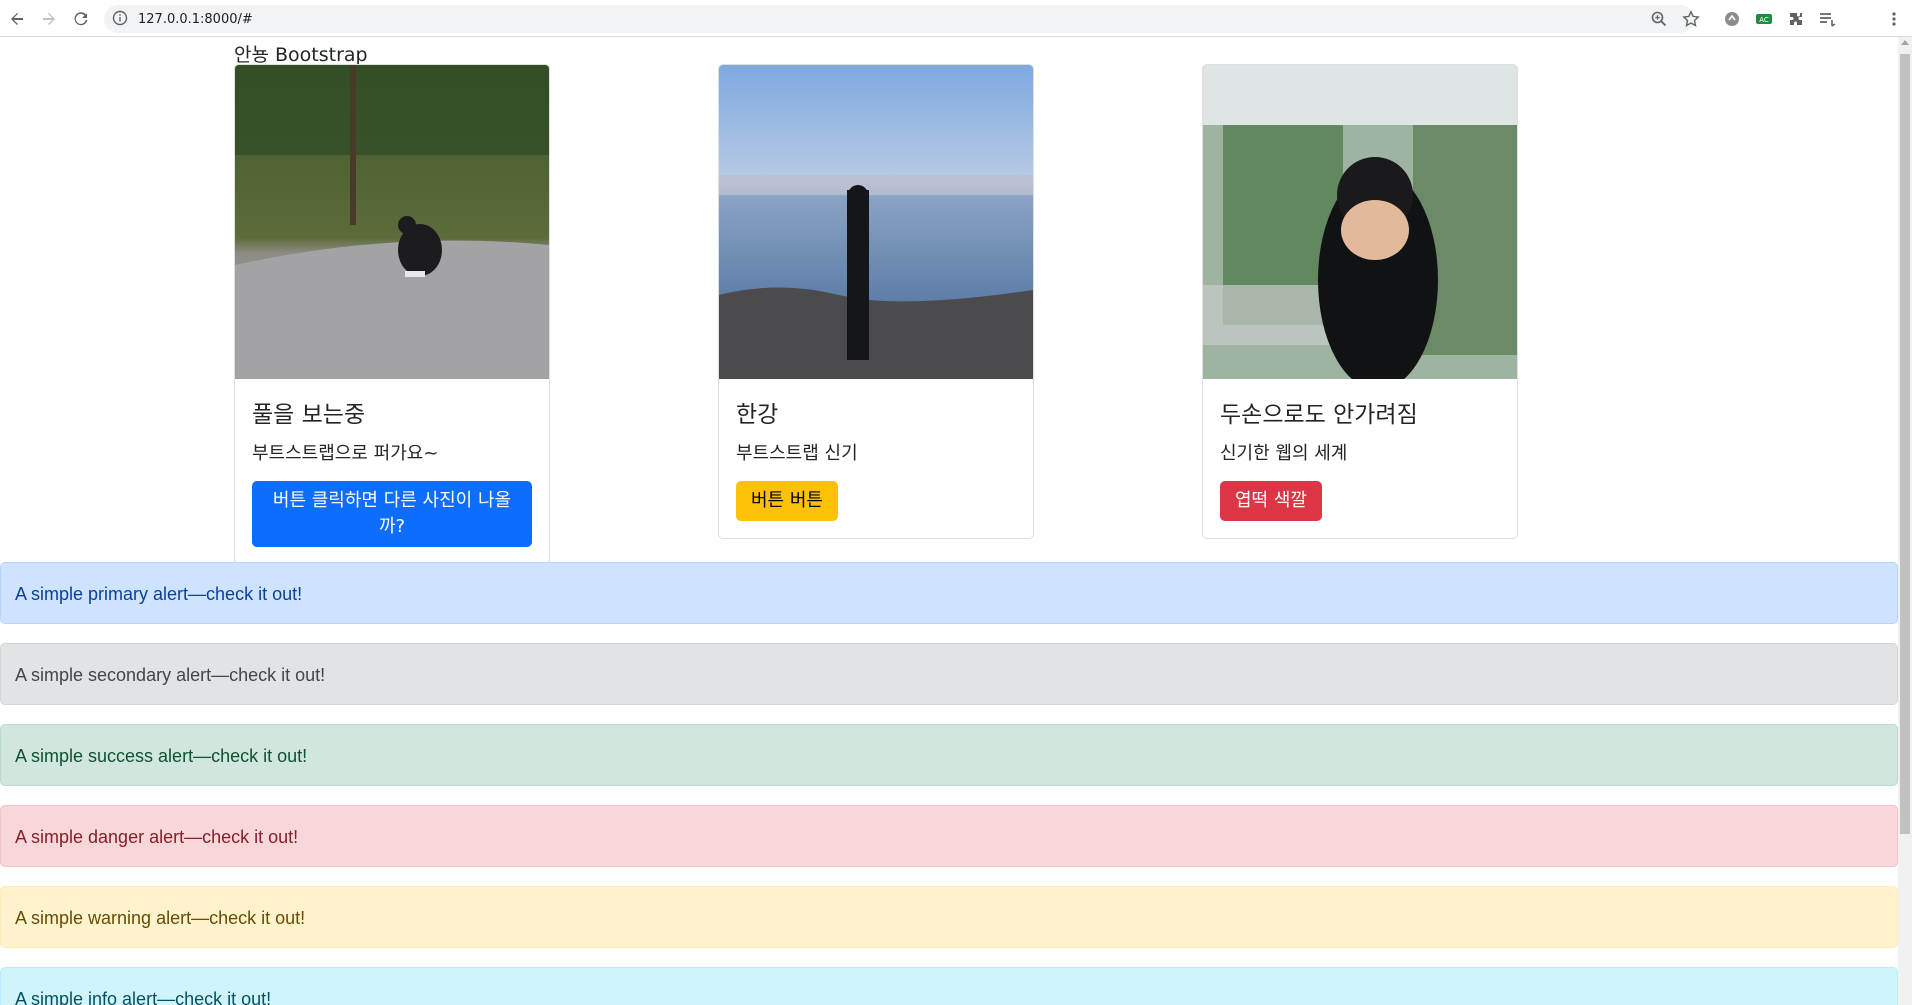 This screenshot has width=1912, height=1005. What do you see at coordinates (1796, 19) in the screenshot?
I see `puzzle-icon` at bounding box center [1796, 19].